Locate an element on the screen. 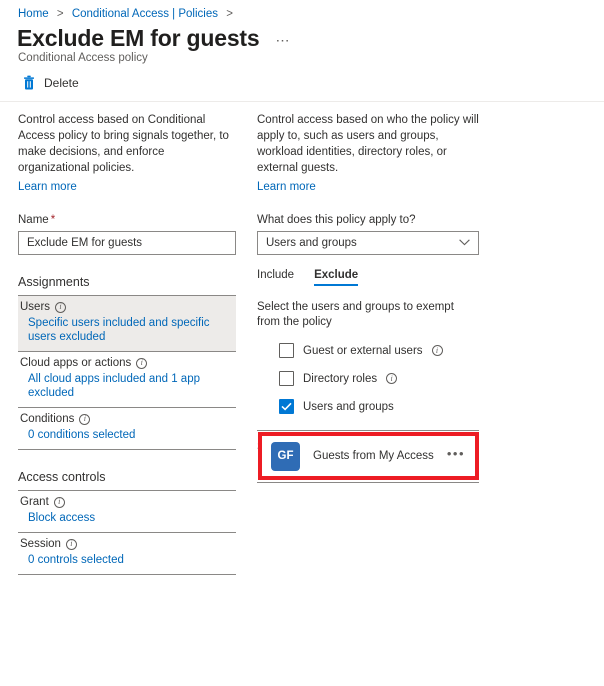 Image resolution: width=604 pixels, height=686 pixels. assignment-users-title: Users i is located at coordinates (127, 305).